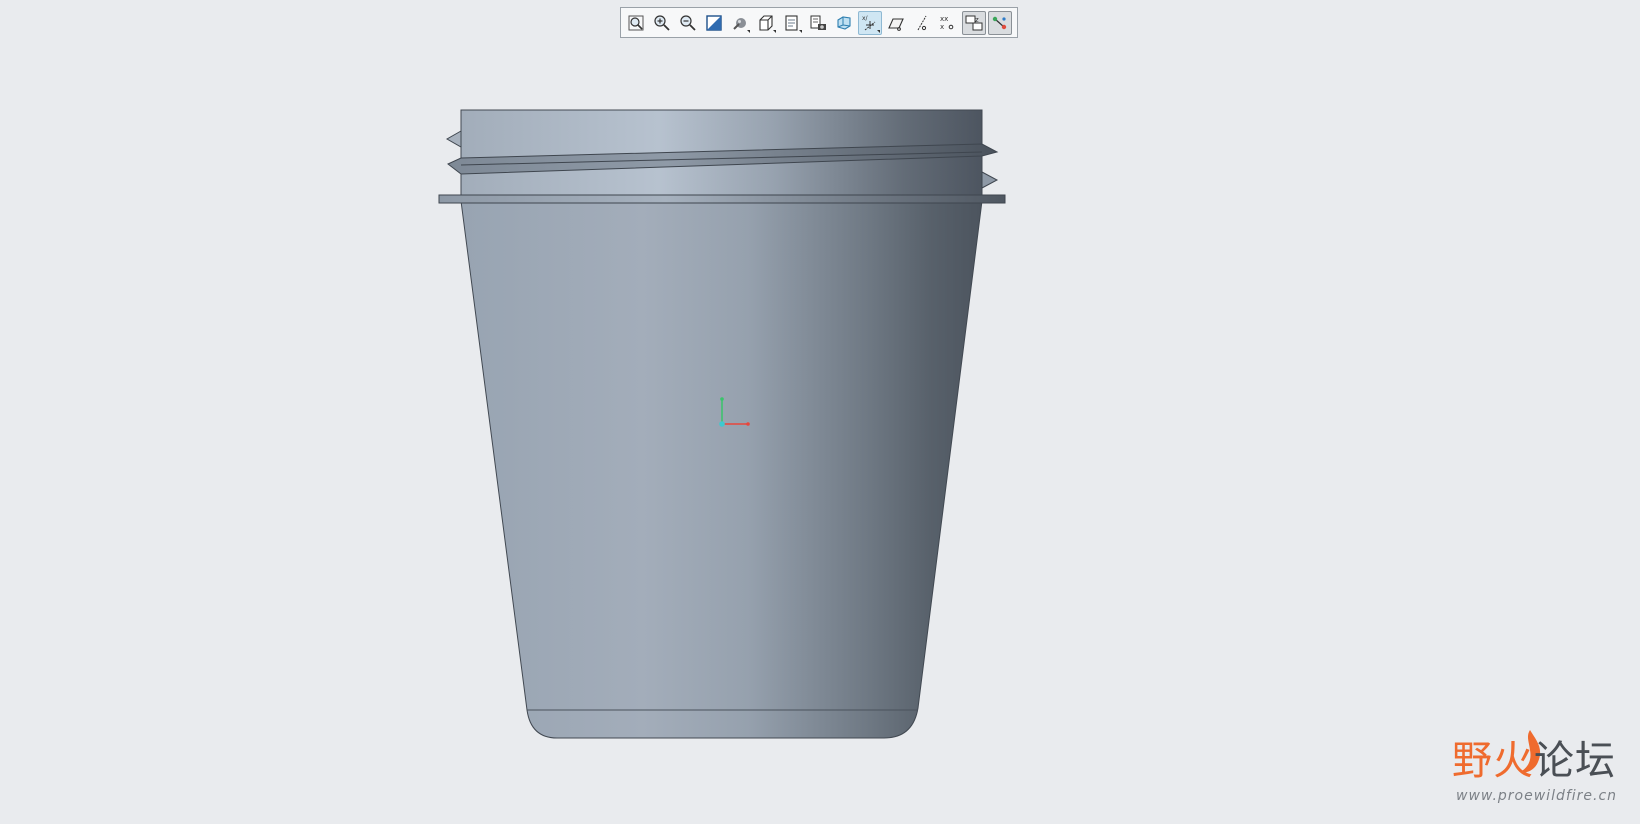 Image resolution: width=1640 pixels, height=824 pixels. Describe the element at coordinates (722, 199) in the screenshot. I see `cup-flange` at that location.